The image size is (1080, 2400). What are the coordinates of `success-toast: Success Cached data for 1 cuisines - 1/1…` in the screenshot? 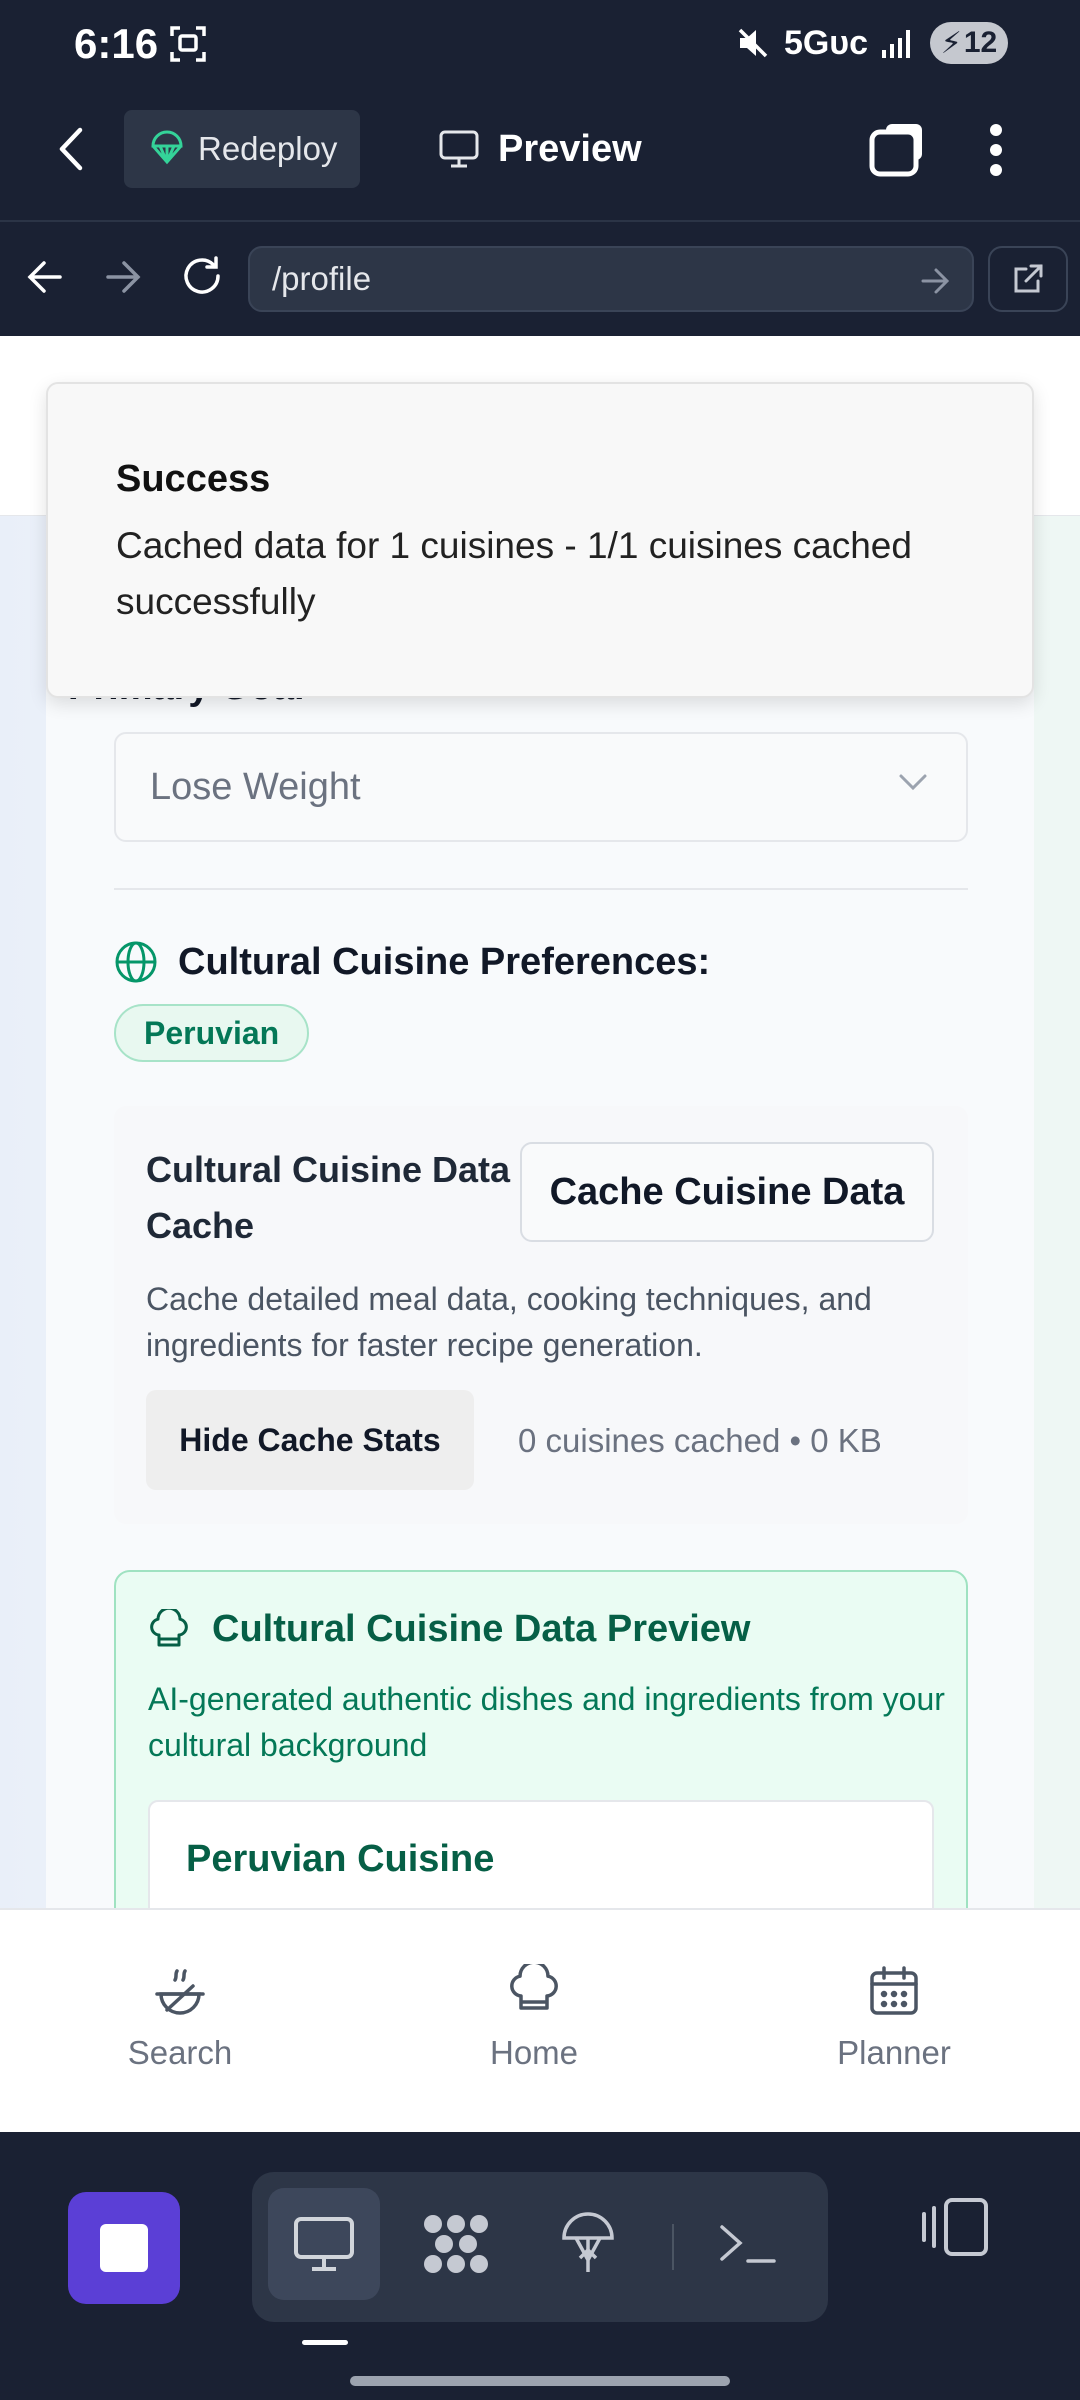 It's located at (540, 540).